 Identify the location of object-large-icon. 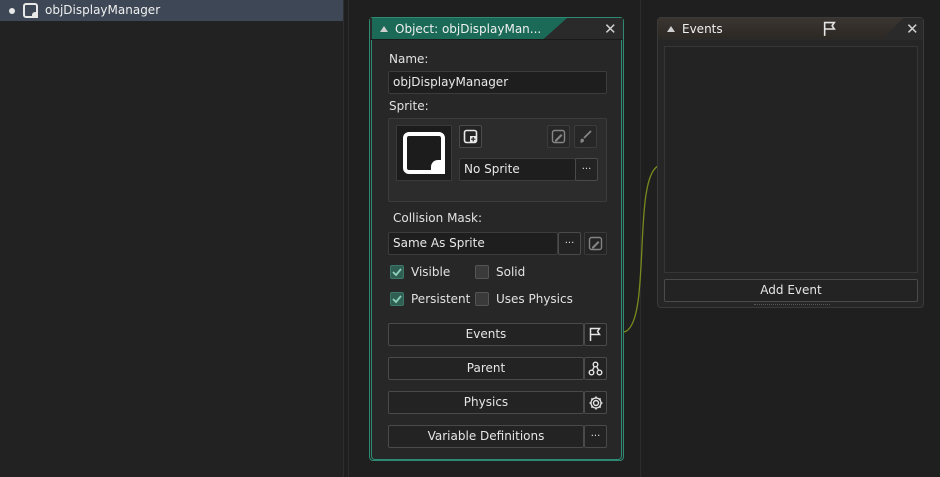
(424, 153).